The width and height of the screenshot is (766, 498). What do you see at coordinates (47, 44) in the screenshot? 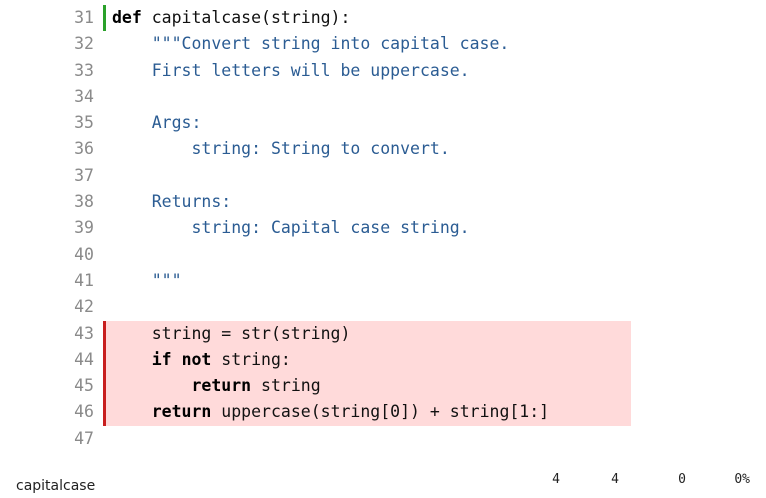
I see `line-number: 32` at bounding box center [47, 44].